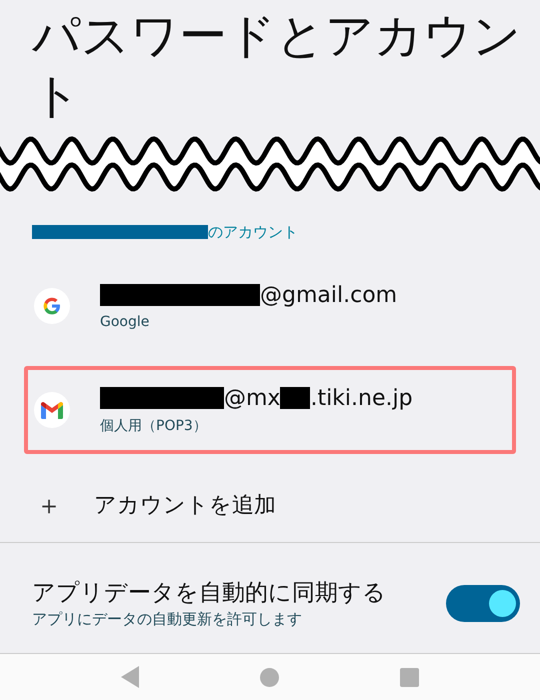  Describe the element at coordinates (65, 505) in the screenshot. I see `plus-icon: ＋` at that location.